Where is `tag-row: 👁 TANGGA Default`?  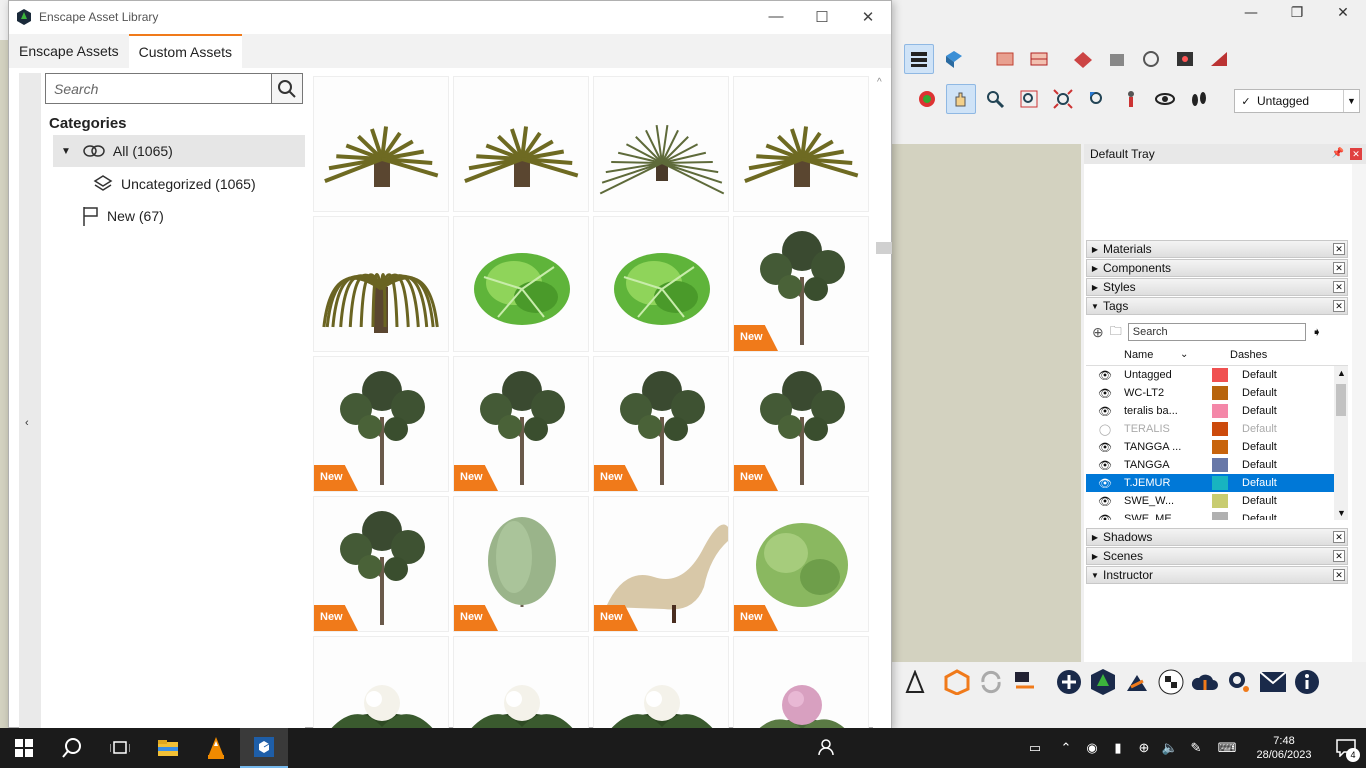 tag-row: 👁 TANGGA Default is located at coordinates (1217, 465).